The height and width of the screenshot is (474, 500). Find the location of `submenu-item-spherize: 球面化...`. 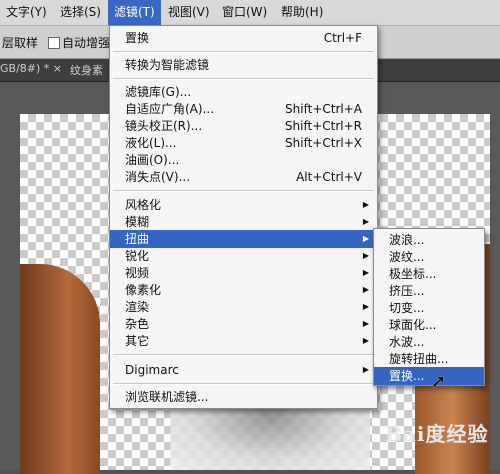

submenu-item-spherize: 球面化... is located at coordinates (429, 325).